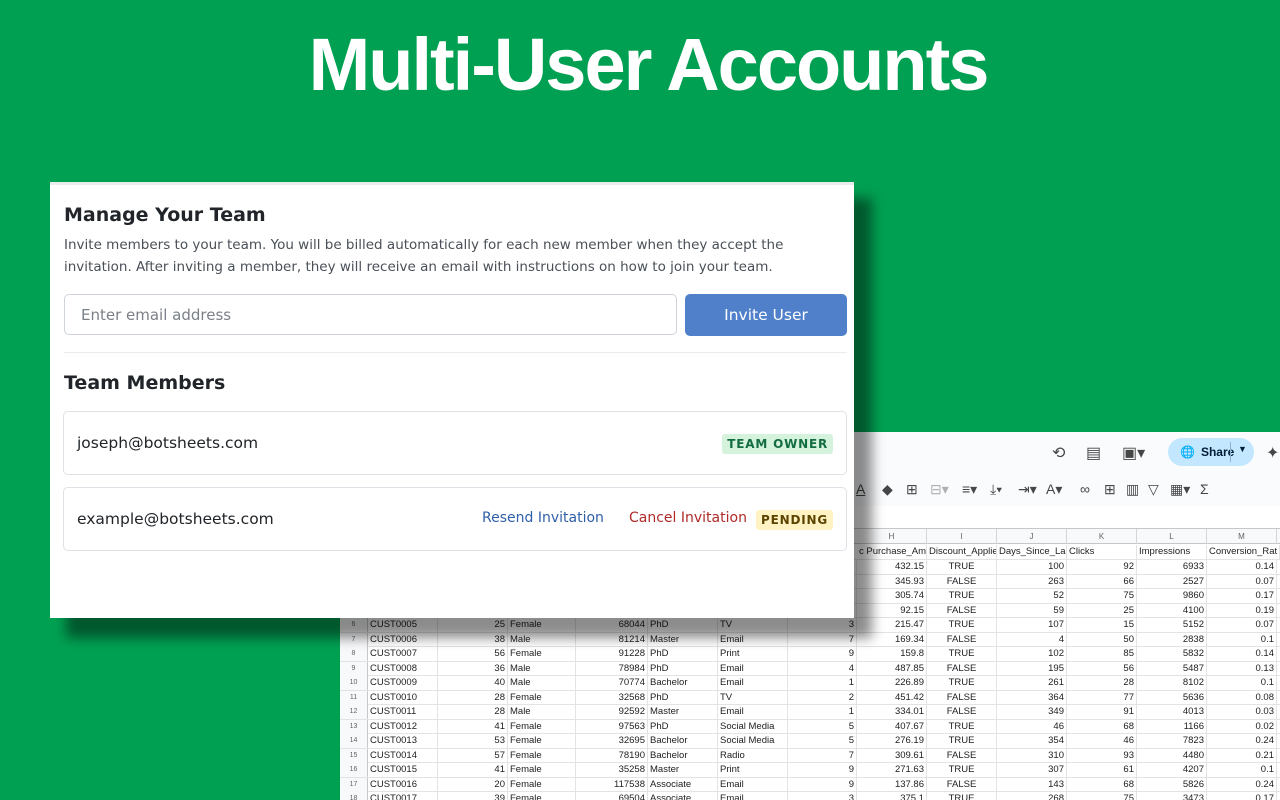 This screenshot has height=800, width=1280. What do you see at coordinates (403, 796) in the screenshot?
I see `table-cell: CUST0017` at bounding box center [403, 796].